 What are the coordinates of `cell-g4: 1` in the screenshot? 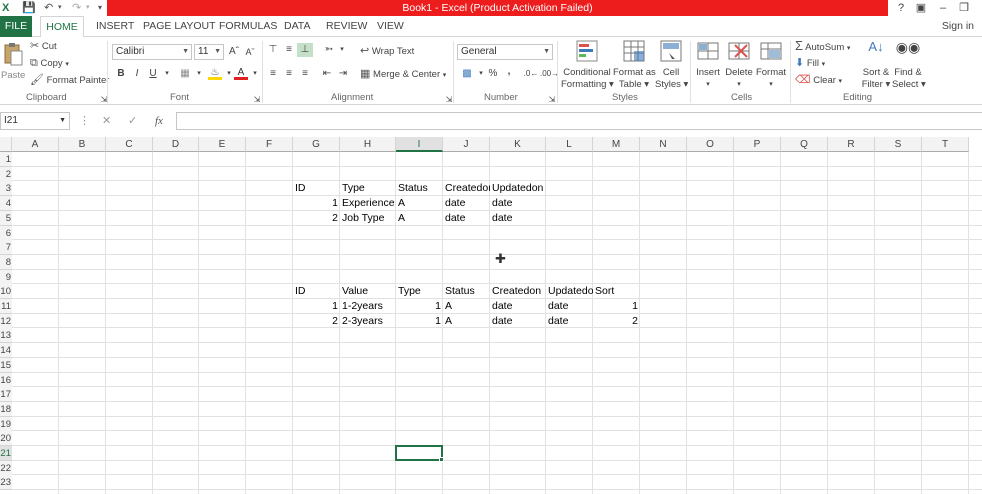 It's located at (316, 203).